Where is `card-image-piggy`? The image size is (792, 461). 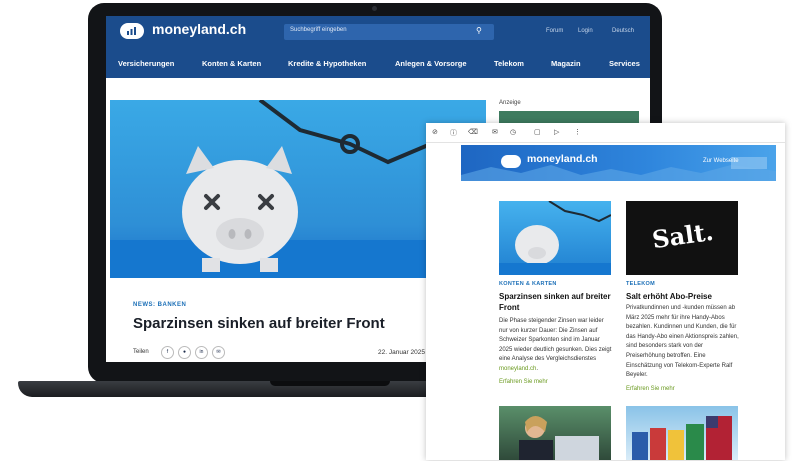 card-image-piggy is located at coordinates (555, 238).